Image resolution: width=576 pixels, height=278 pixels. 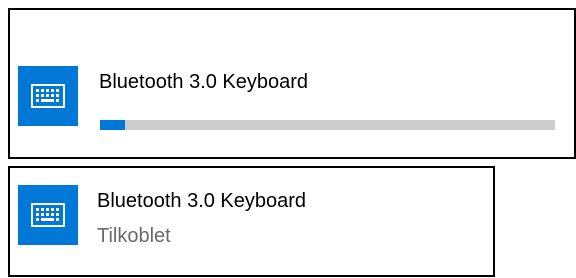 What do you see at coordinates (113, 125) in the screenshot?
I see `pairing-progress-fill` at bounding box center [113, 125].